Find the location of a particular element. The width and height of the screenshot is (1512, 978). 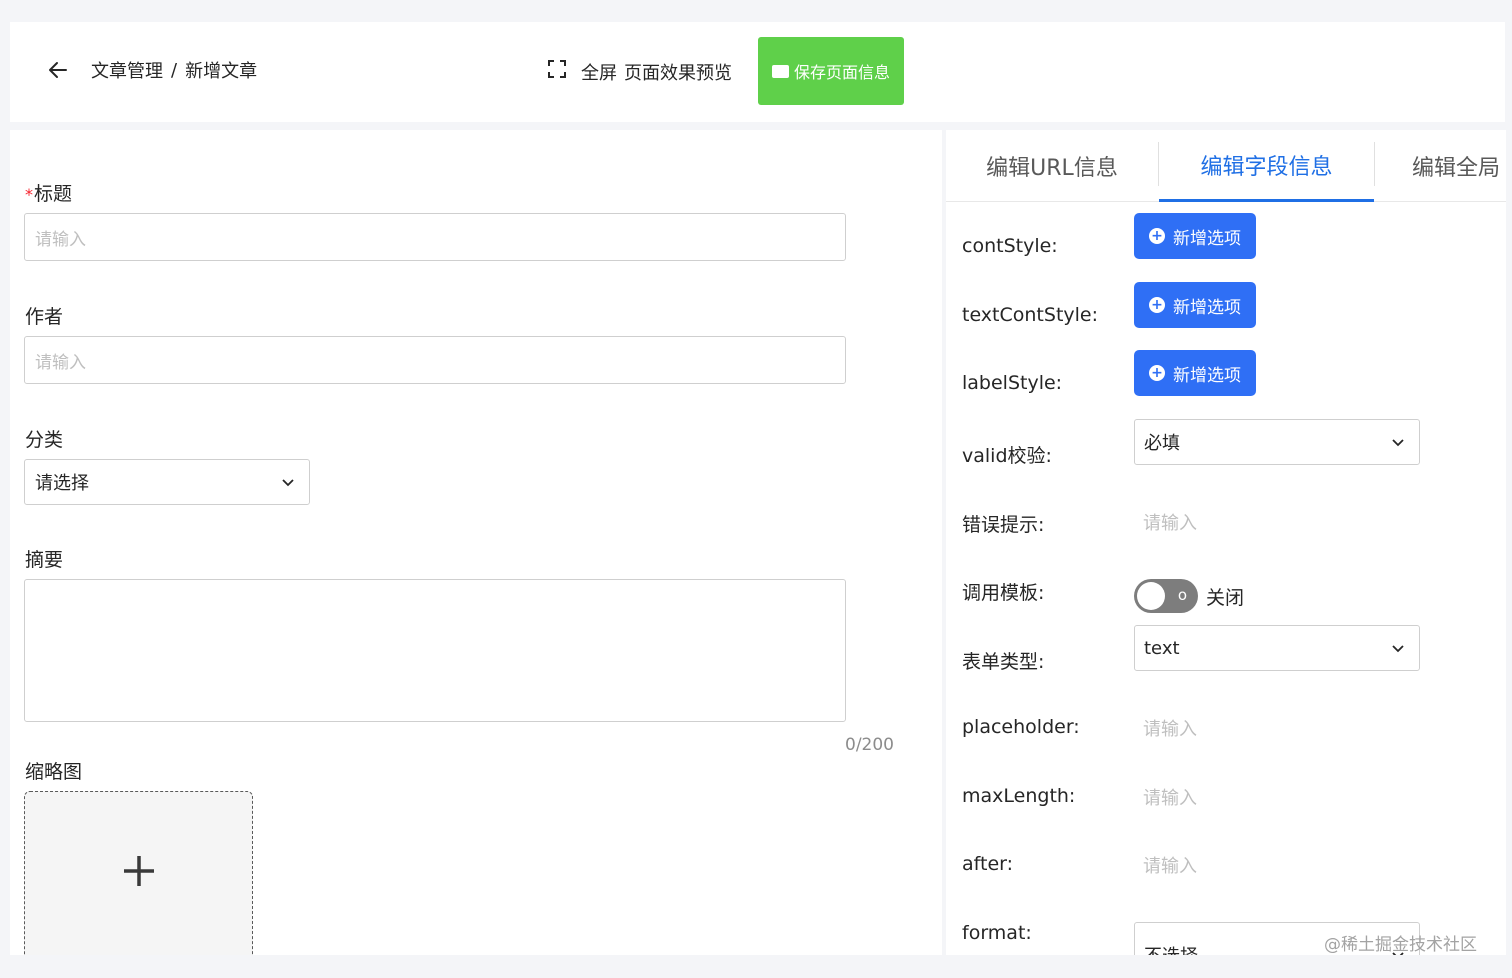

save-page-button: 保存页面信息 is located at coordinates (831, 71).